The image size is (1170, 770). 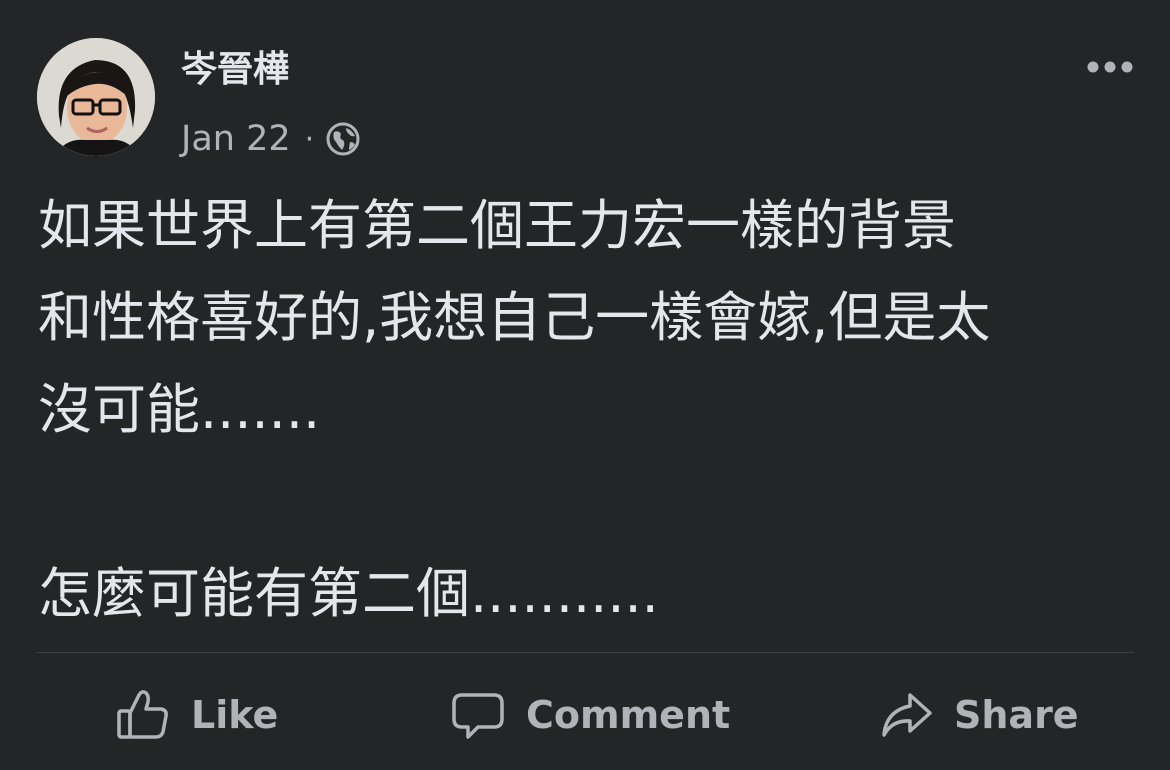 I want to click on post-text-line: 和性格喜好的,我想自己一樣會嫁,但是太, so click(x=514, y=317).